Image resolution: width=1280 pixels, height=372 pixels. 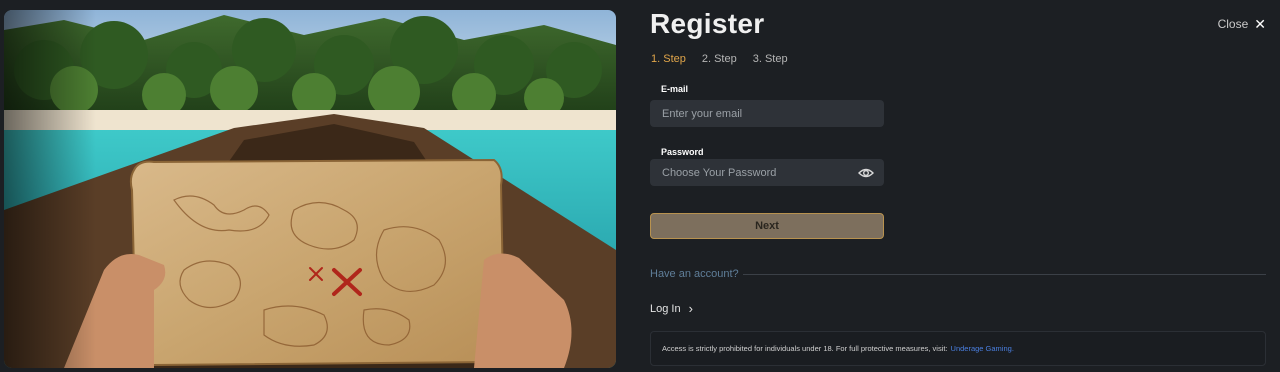 I want to click on underage-gaming-link: Underage Gaming., so click(x=982, y=348).